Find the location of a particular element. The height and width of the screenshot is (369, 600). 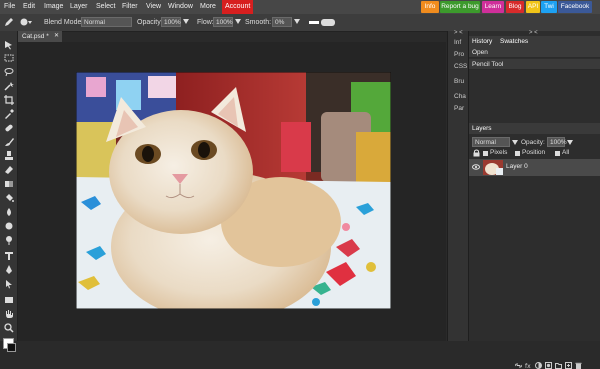

eraser-tool-icon is located at coordinates (9, 170).